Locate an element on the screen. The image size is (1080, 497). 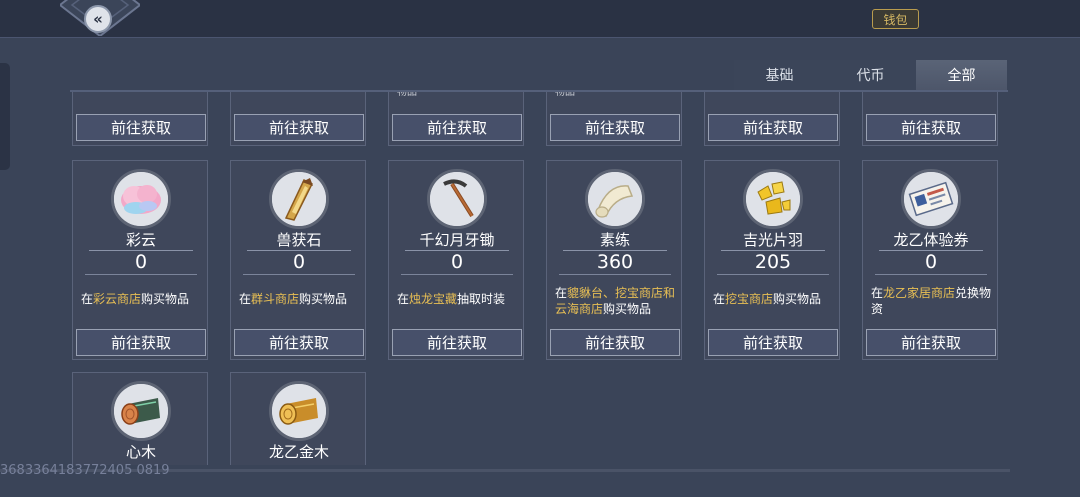
item-card: 龙乙金木 is located at coordinates (298, 418).